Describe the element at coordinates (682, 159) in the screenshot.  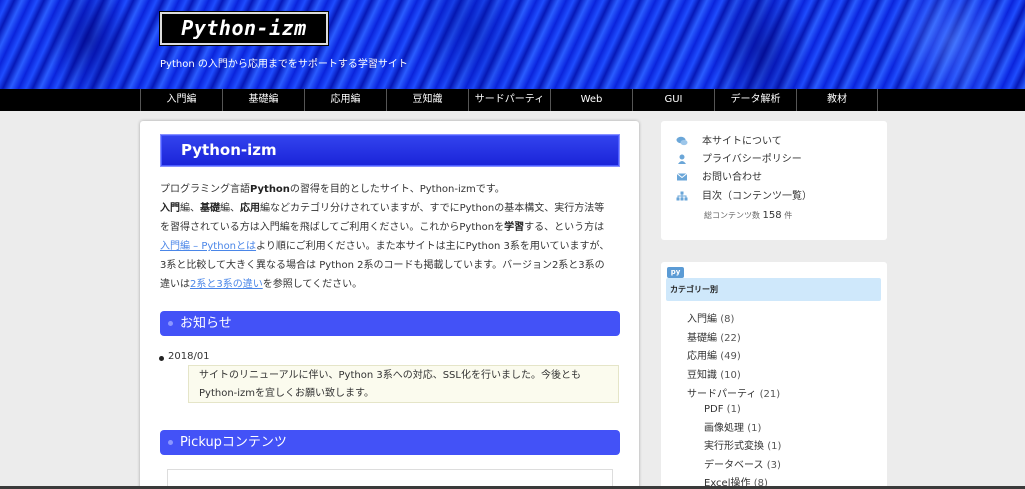
I see `user-icon` at that location.